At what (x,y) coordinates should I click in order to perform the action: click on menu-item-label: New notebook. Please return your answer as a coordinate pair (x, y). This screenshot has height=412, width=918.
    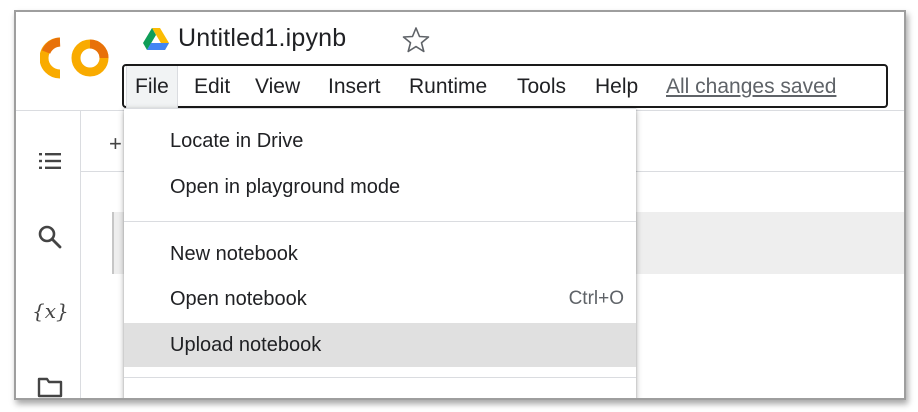
    Looking at the image, I should click on (234, 254).